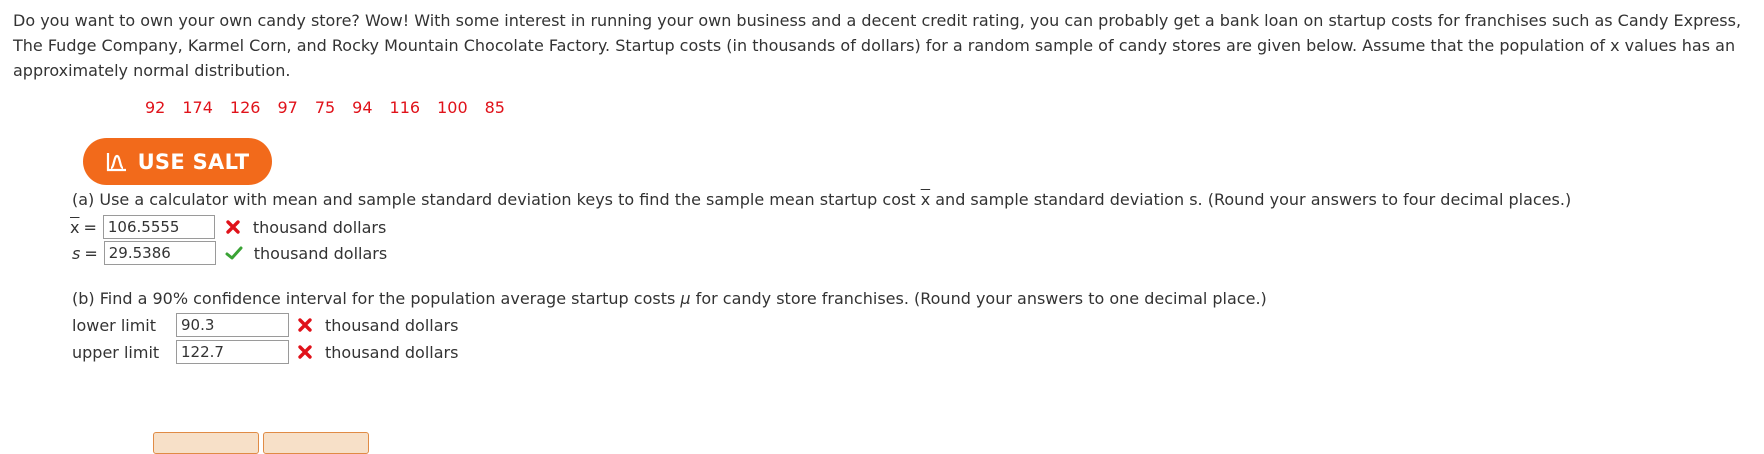  Describe the element at coordinates (245, 107) in the screenshot. I see `data-value: 126` at that location.